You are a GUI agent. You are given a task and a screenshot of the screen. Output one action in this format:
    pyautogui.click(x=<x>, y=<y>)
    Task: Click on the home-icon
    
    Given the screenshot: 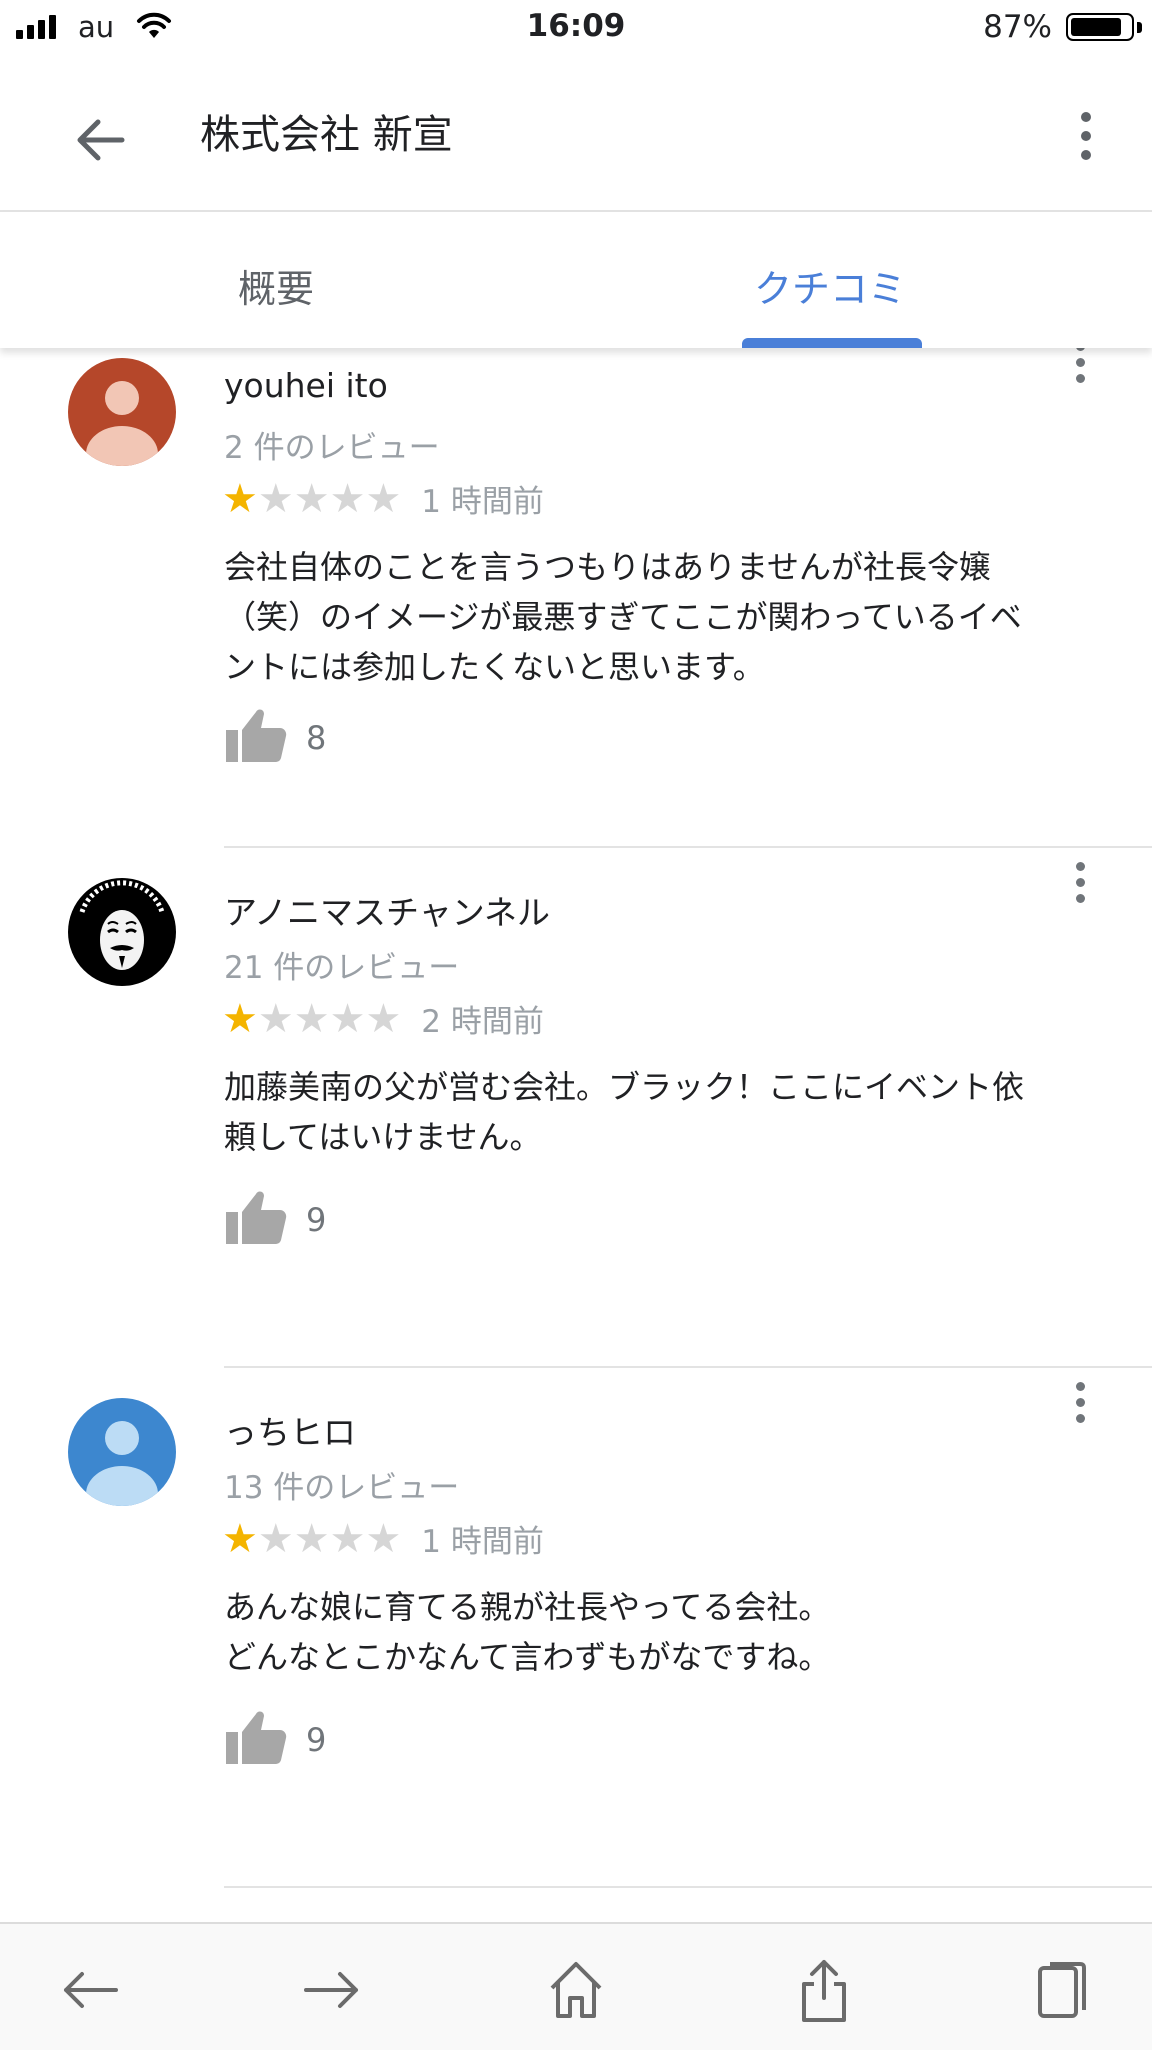 What is the action you would take?
    pyautogui.click(x=576, y=1990)
    